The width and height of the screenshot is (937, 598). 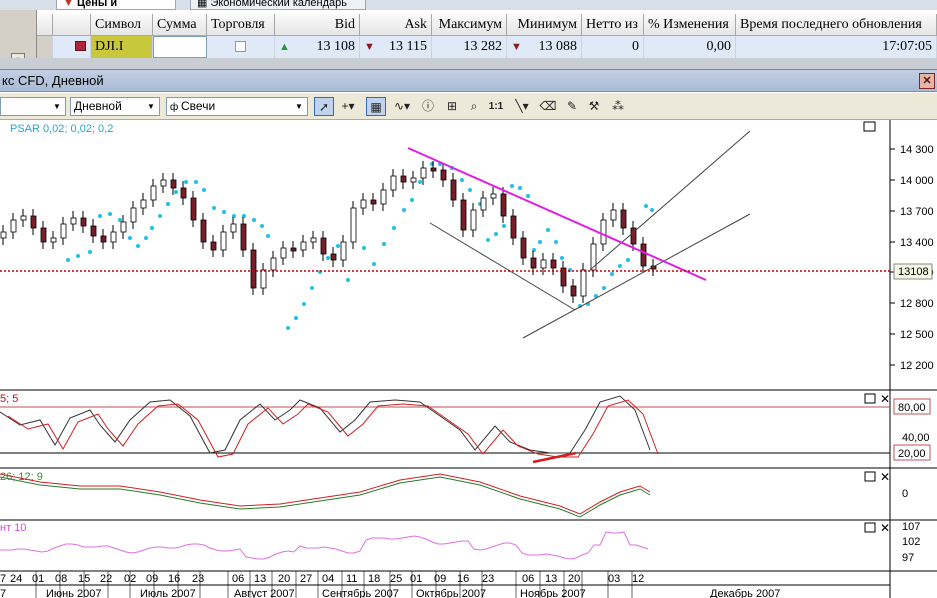 I want to click on indicator-icon: ∿▾, so click(x=402, y=106).